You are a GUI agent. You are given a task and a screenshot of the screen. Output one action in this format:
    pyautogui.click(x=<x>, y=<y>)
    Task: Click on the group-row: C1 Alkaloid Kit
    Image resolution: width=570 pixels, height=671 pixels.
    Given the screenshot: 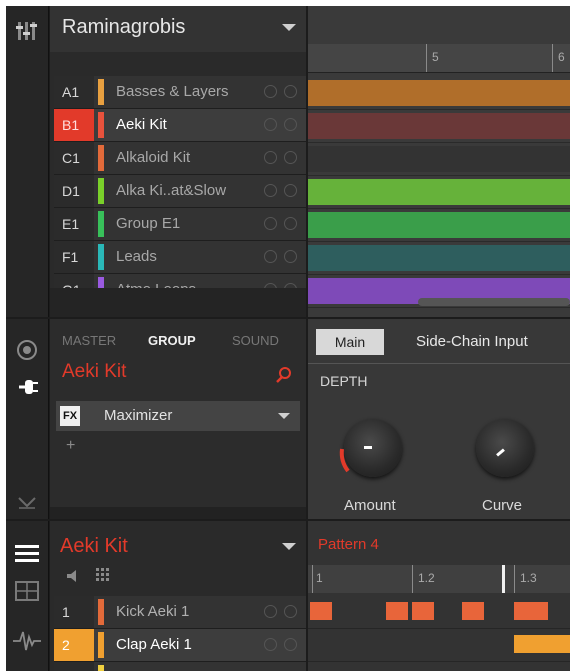 What is the action you would take?
    pyautogui.click(x=180, y=158)
    